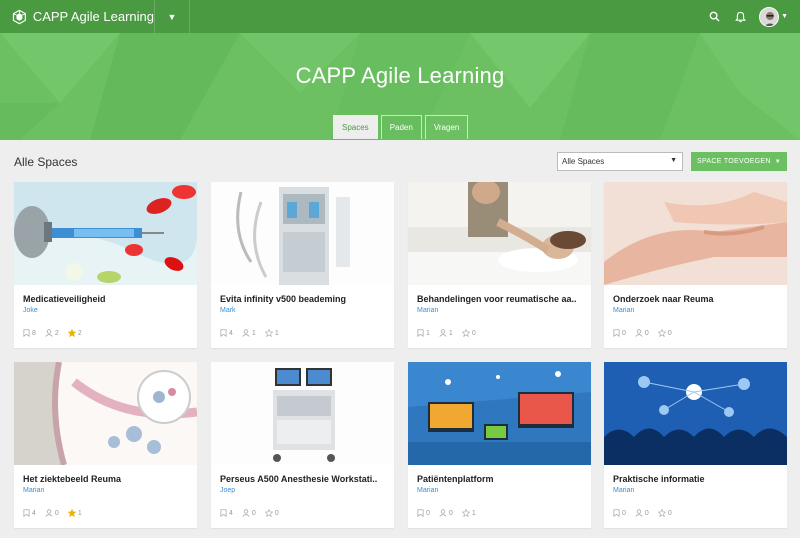 This screenshot has height=538, width=800. Describe the element at coordinates (304, 299) in the screenshot. I see `space-title: Evita infinity v500 beademing` at that location.